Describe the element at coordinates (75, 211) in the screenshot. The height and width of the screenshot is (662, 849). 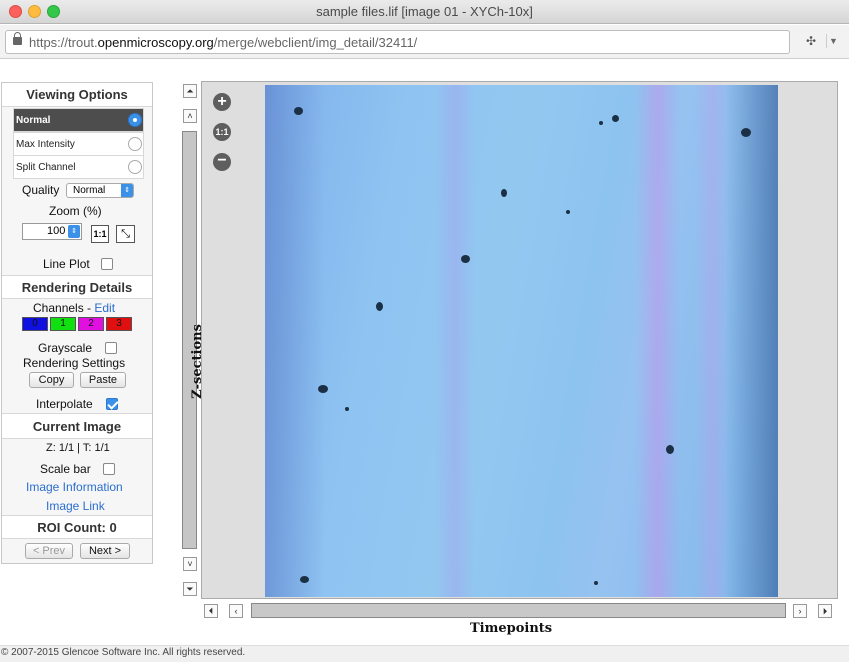
I see `zoom-label: Zoom (%)` at that location.